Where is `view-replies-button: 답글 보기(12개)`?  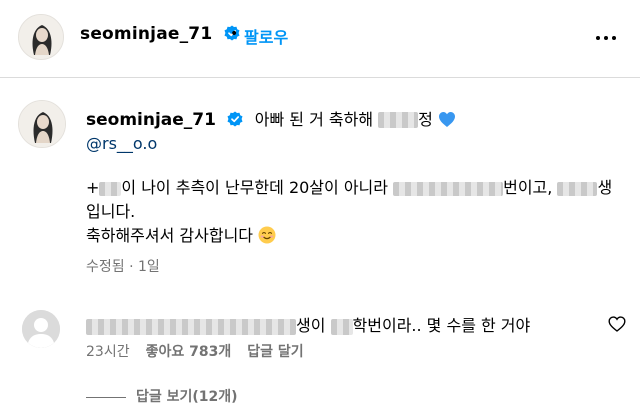 view-replies-button: 답글 보기(12개) is located at coordinates (162, 396).